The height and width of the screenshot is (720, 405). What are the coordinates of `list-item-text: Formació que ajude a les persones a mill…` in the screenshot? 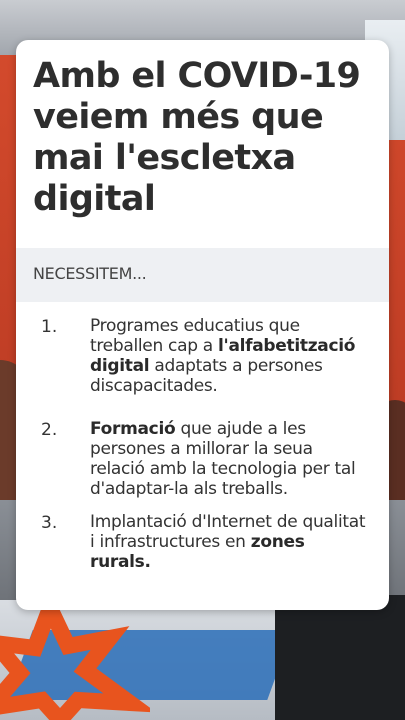 It's located at (228, 459).